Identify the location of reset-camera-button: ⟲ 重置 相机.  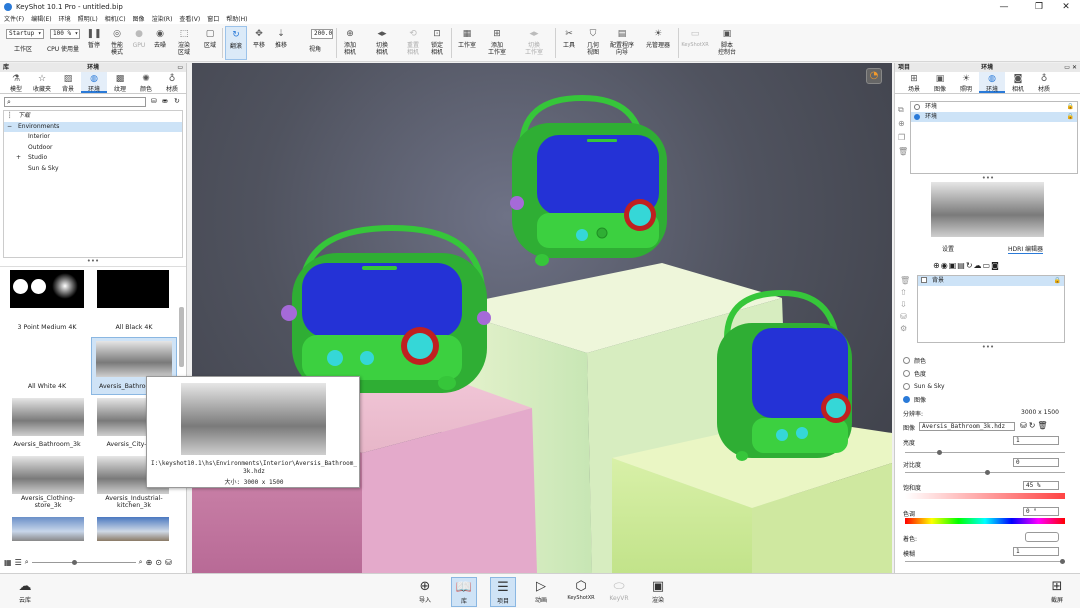
(413, 43).